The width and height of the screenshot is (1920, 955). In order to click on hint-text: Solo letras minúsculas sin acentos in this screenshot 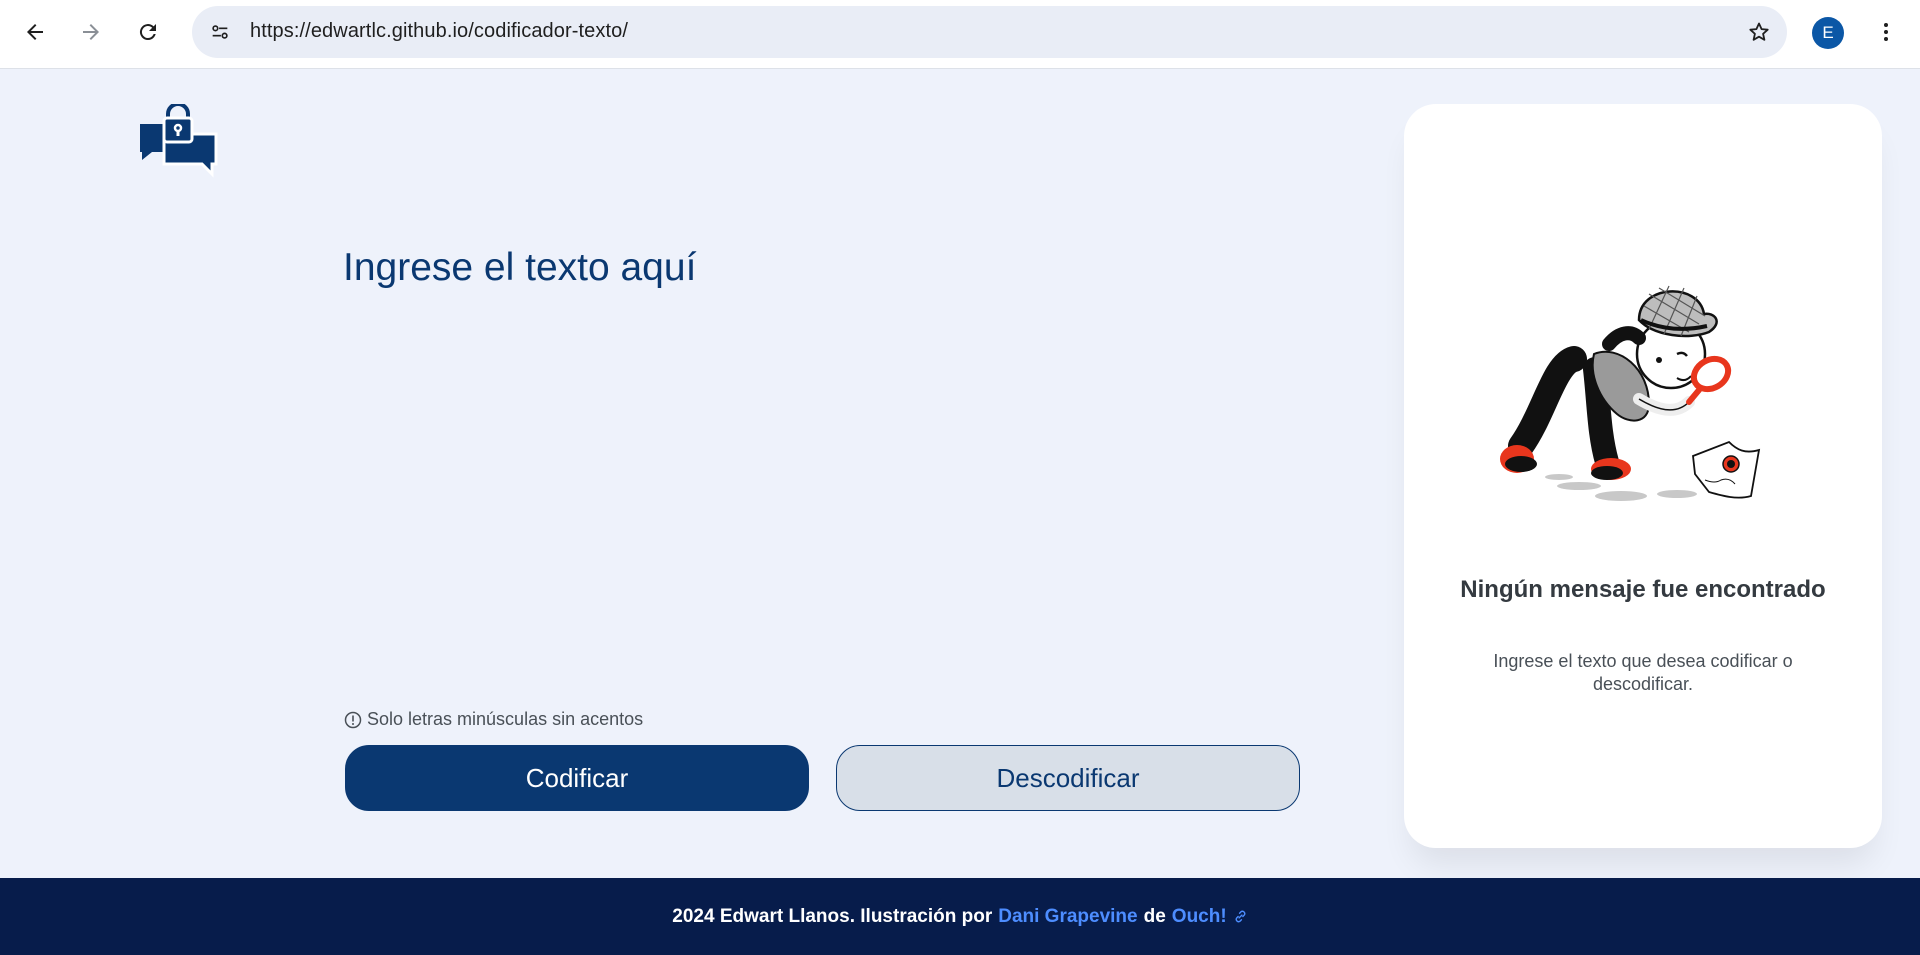, I will do `click(505, 719)`.